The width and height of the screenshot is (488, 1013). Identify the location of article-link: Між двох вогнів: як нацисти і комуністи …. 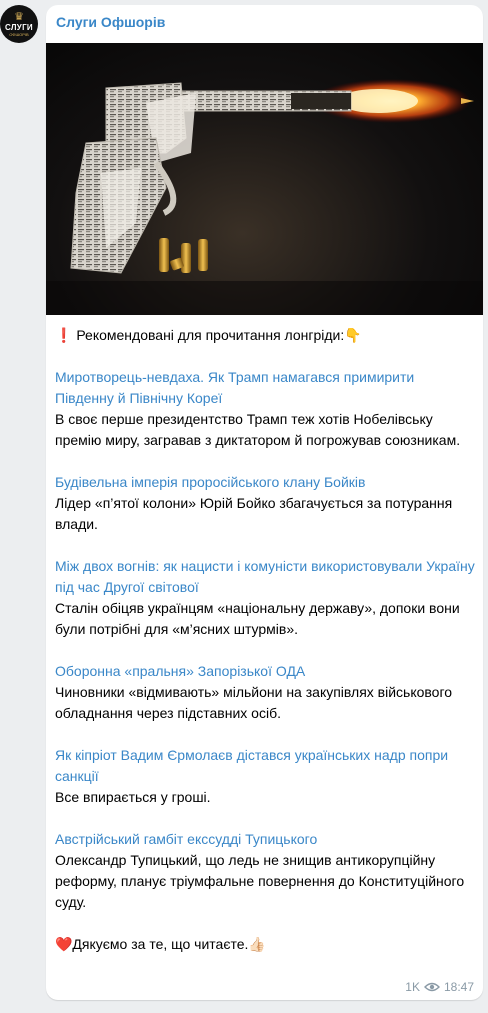
(265, 577).